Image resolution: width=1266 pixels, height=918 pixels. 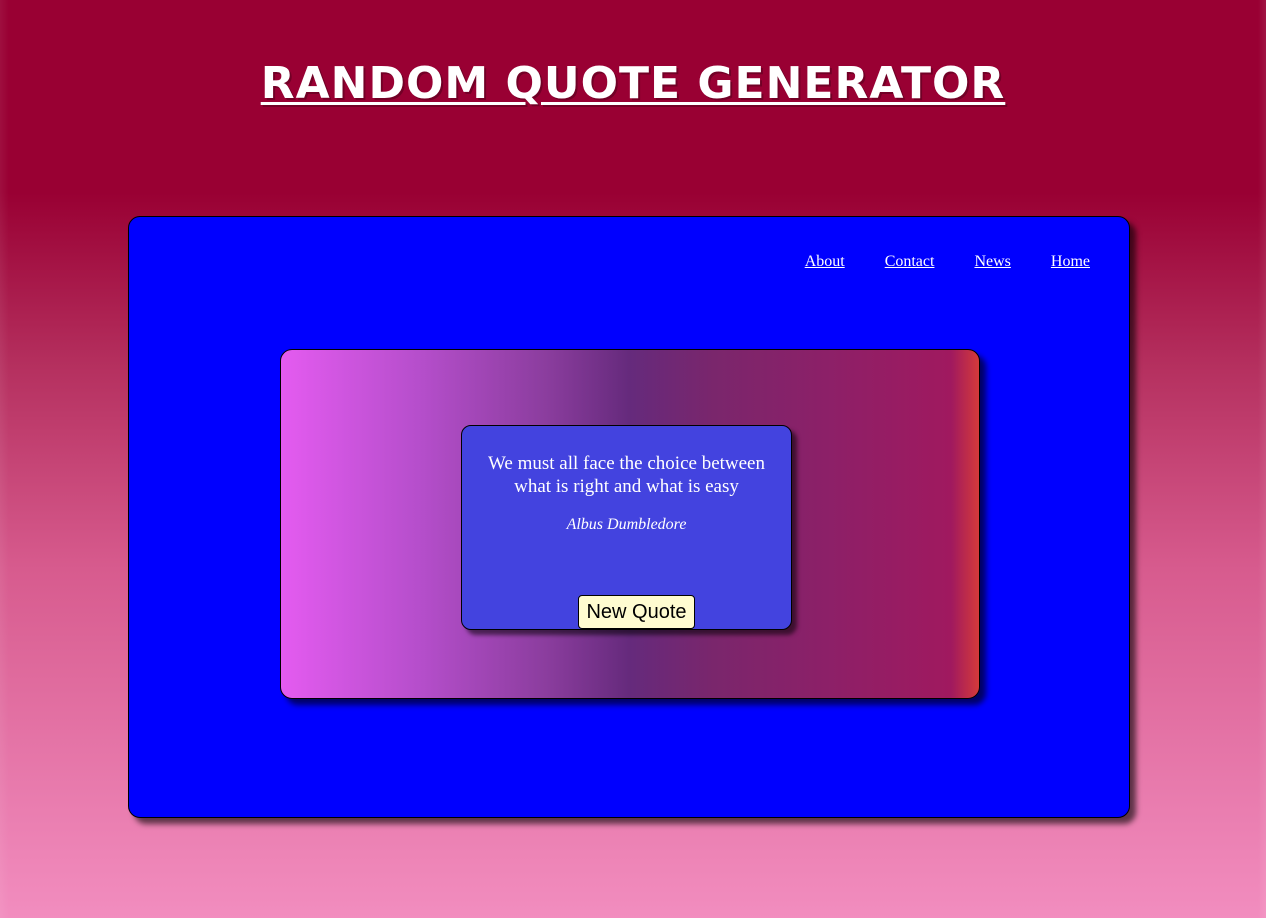 I want to click on quote-author: Albus Dumbledore, so click(x=626, y=524).